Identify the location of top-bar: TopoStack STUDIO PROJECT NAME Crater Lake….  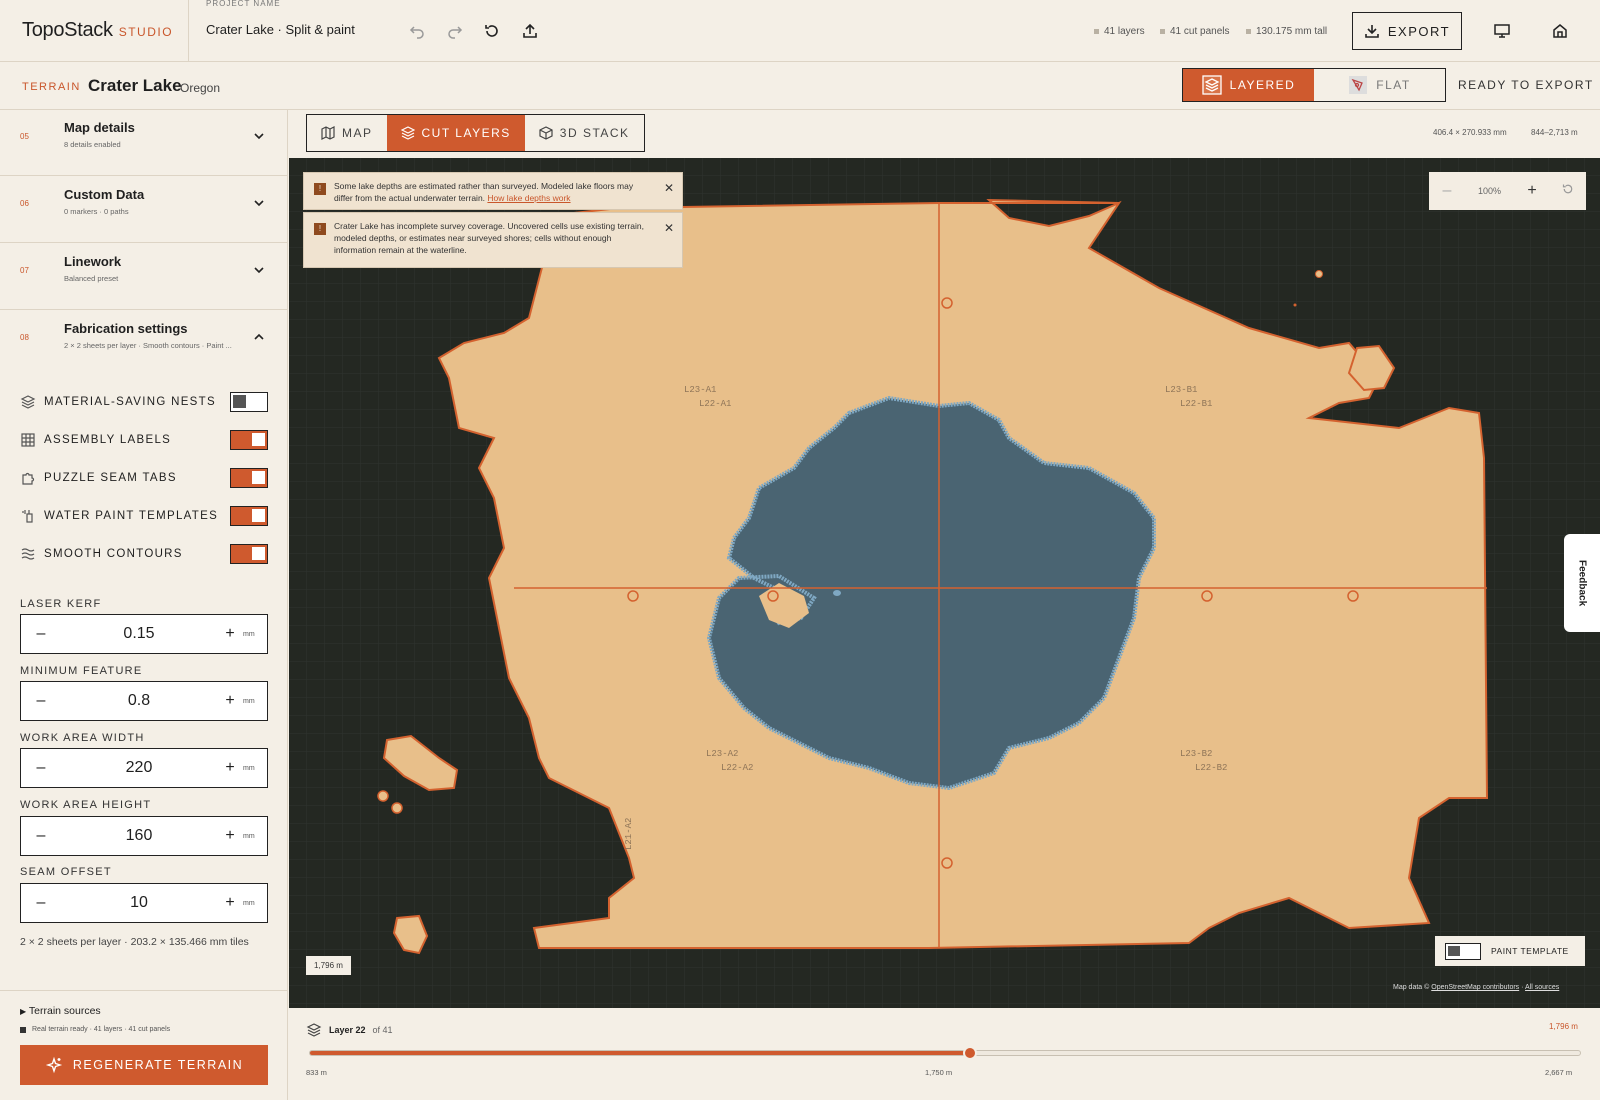
(800, 31).